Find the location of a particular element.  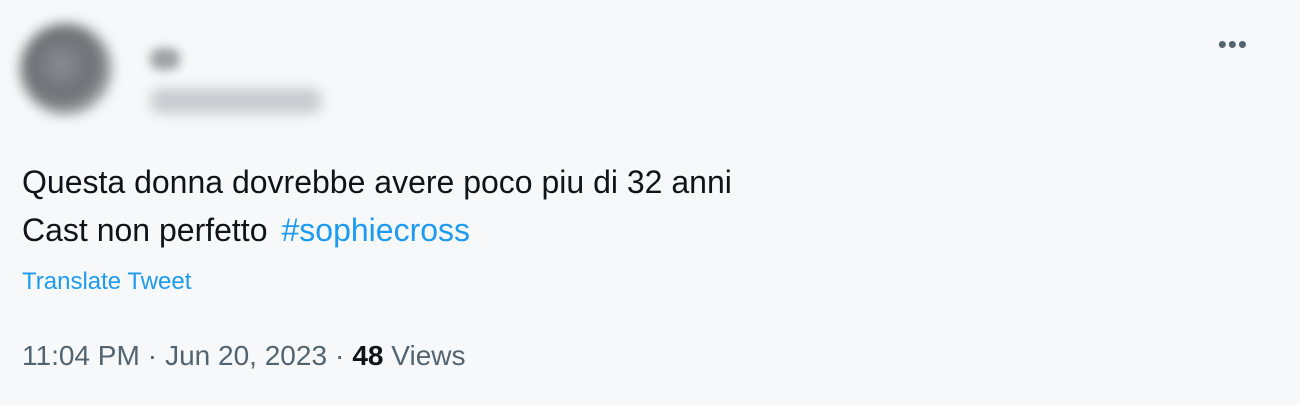

tweet-date: Jun 20, 2023 is located at coordinates (246, 355).